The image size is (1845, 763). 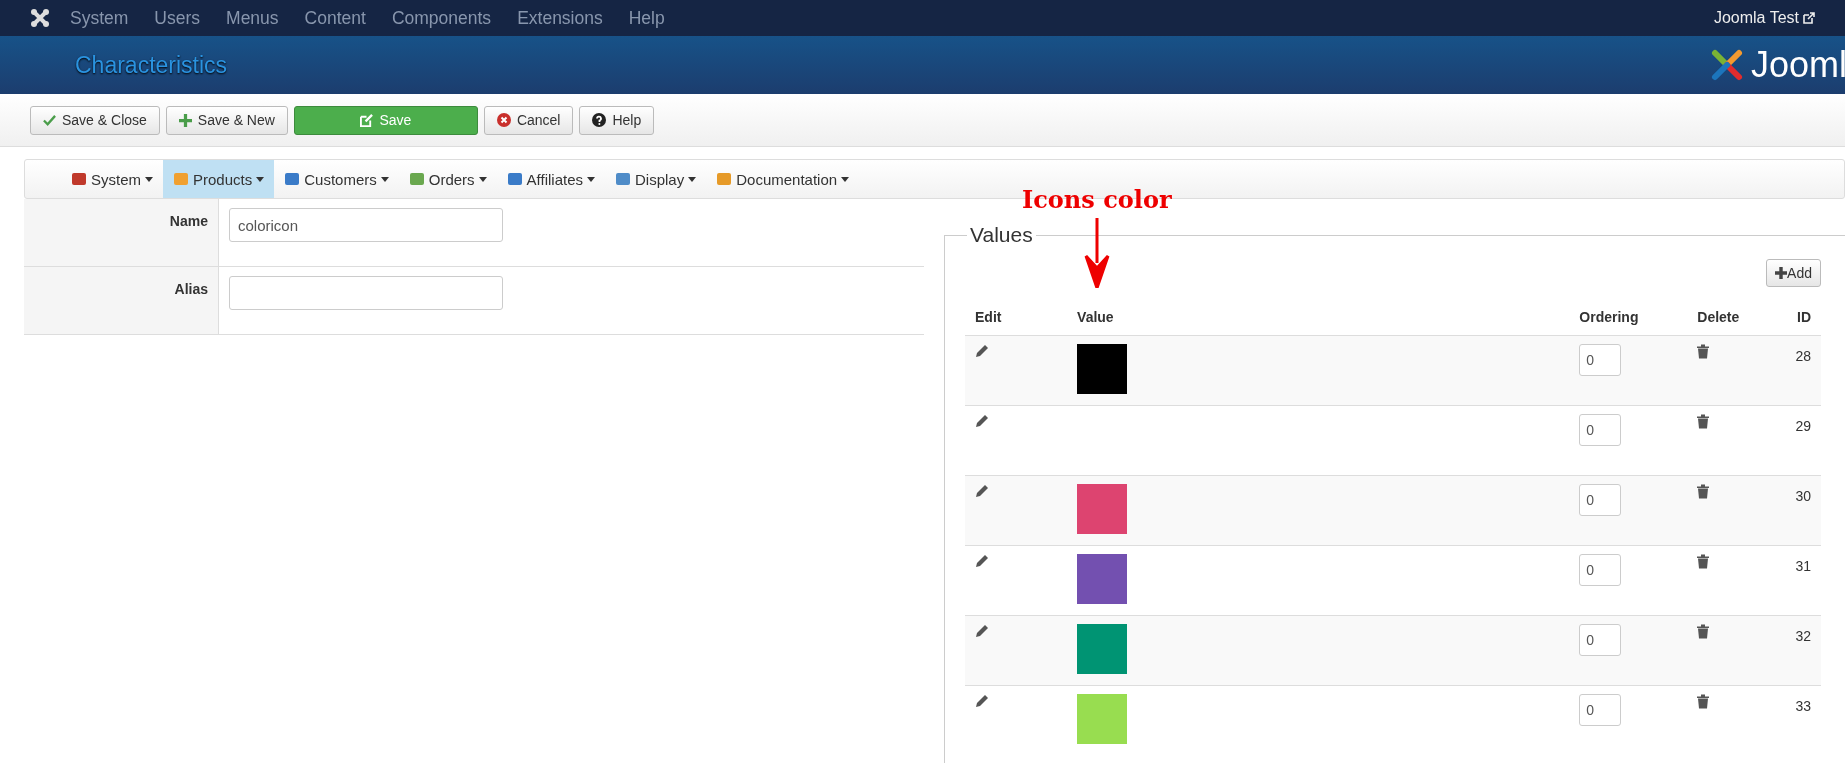 I want to click on site-link: Joomla Test, so click(x=1756, y=18).